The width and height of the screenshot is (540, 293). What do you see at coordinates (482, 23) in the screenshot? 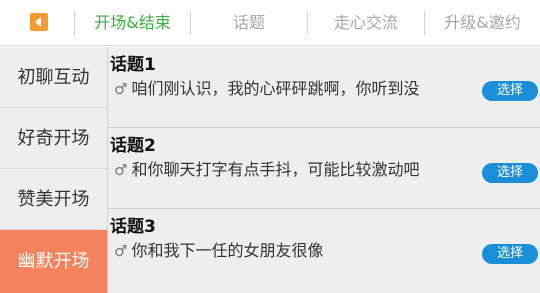
I see `tab-upgrade-invite: 升级&邀约` at bounding box center [482, 23].